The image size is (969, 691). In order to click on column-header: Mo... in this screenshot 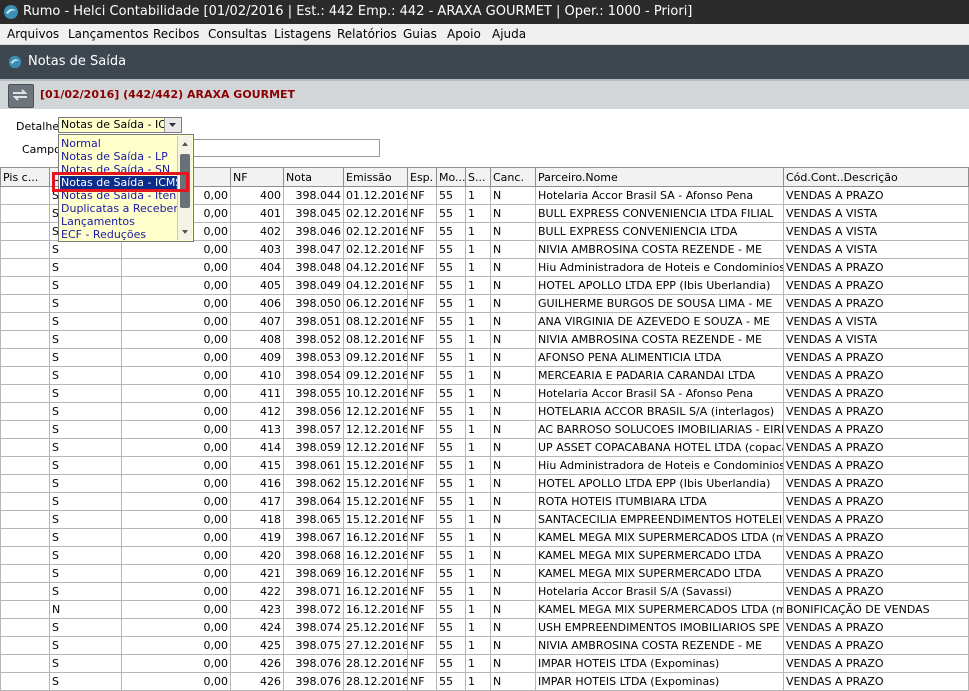, I will do `click(451, 177)`.